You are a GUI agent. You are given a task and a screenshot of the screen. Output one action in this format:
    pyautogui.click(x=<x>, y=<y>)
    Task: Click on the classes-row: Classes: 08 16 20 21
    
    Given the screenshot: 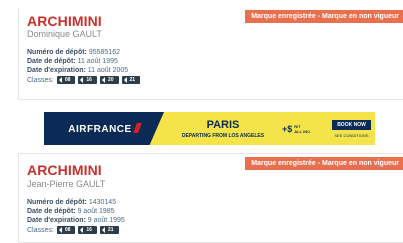 What is the action you would take?
    pyautogui.click(x=84, y=80)
    